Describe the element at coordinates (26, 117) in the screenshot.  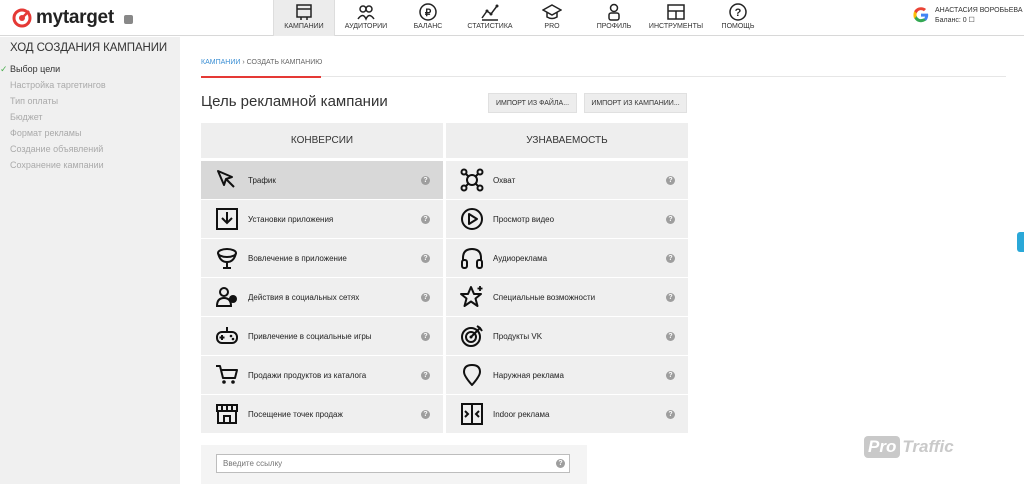
I see `step-budget: Бюджет` at that location.